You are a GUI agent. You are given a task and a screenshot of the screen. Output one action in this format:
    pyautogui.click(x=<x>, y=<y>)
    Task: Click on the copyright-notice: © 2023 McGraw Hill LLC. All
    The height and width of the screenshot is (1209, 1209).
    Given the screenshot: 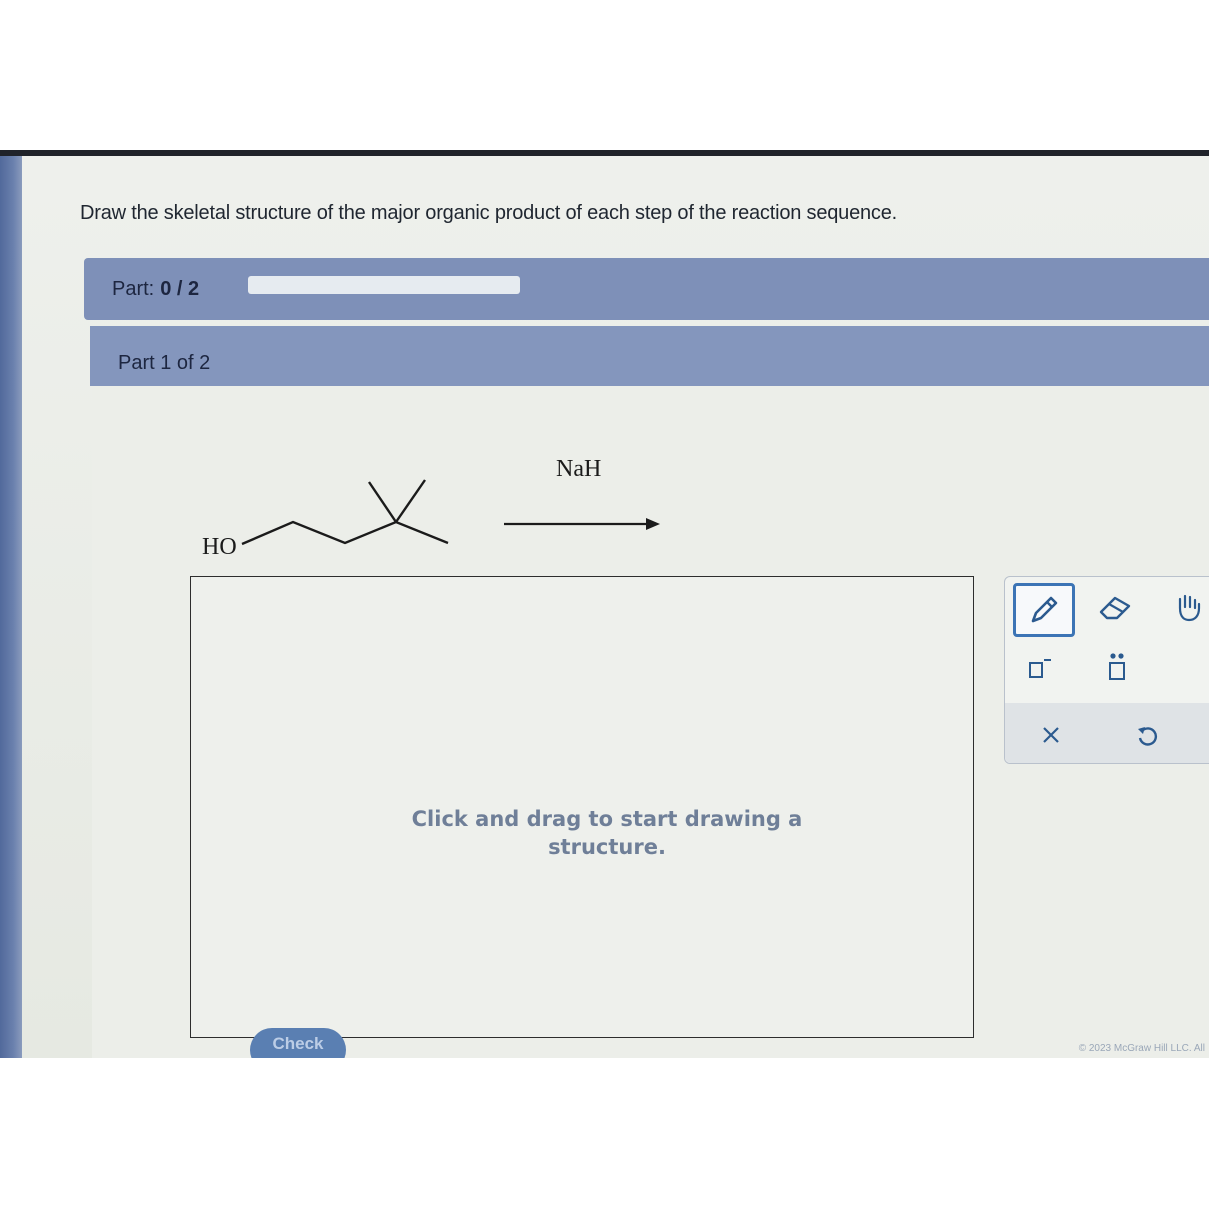 What is the action you would take?
    pyautogui.click(x=1141, y=1048)
    